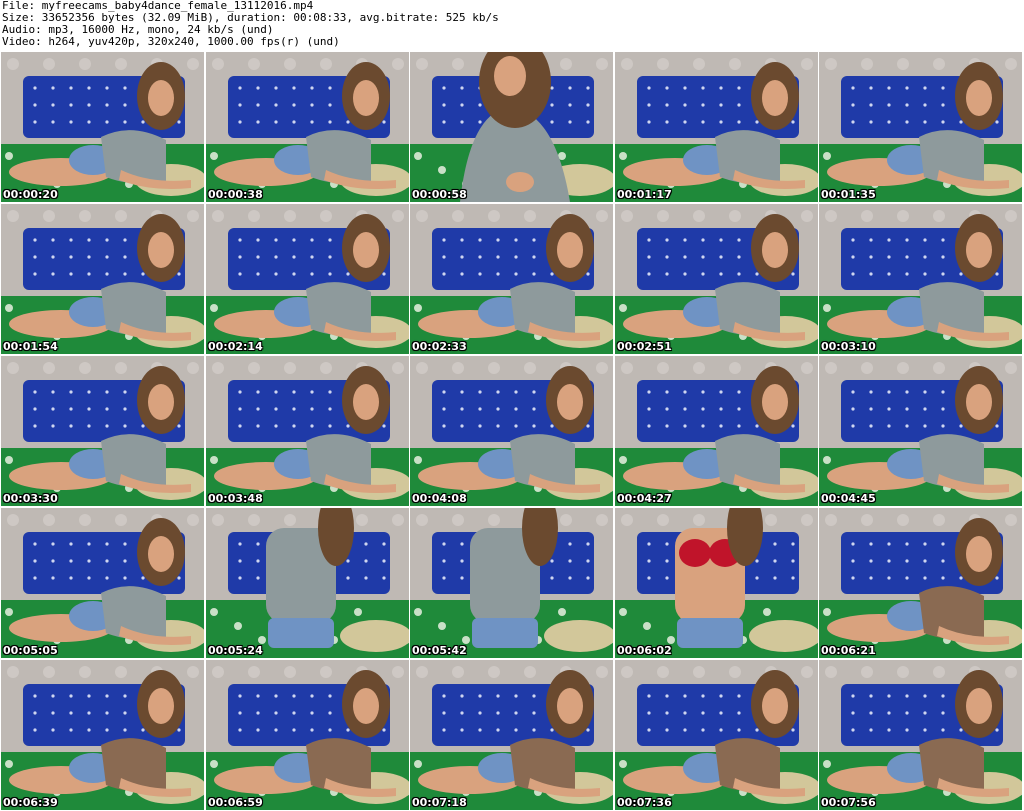 The image size is (1024, 811). I want to click on timestamp-label: 00:05:42, so click(439, 650).